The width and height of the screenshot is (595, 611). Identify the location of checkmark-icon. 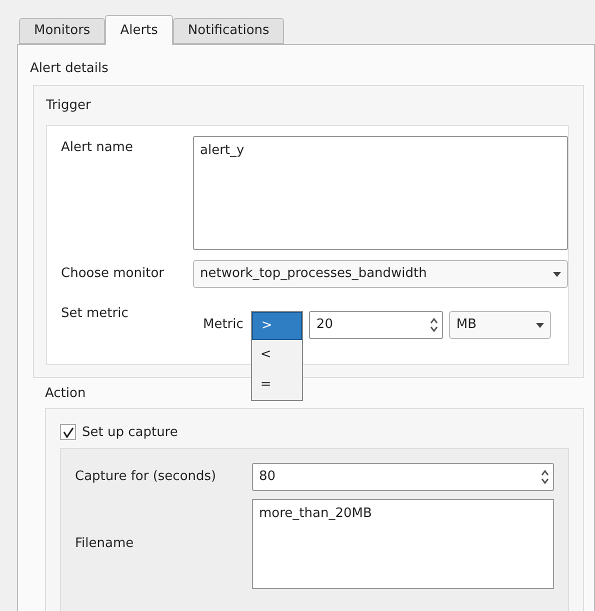
(68, 432).